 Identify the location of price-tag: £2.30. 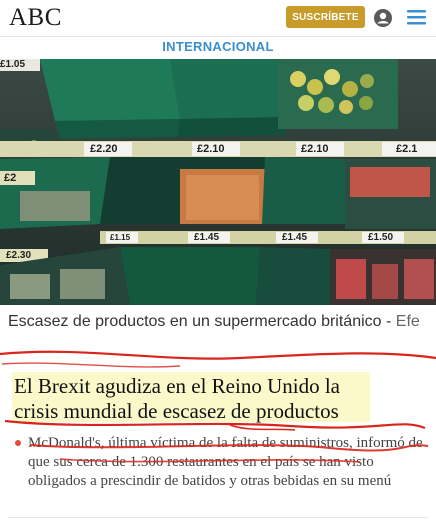
(19, 255).